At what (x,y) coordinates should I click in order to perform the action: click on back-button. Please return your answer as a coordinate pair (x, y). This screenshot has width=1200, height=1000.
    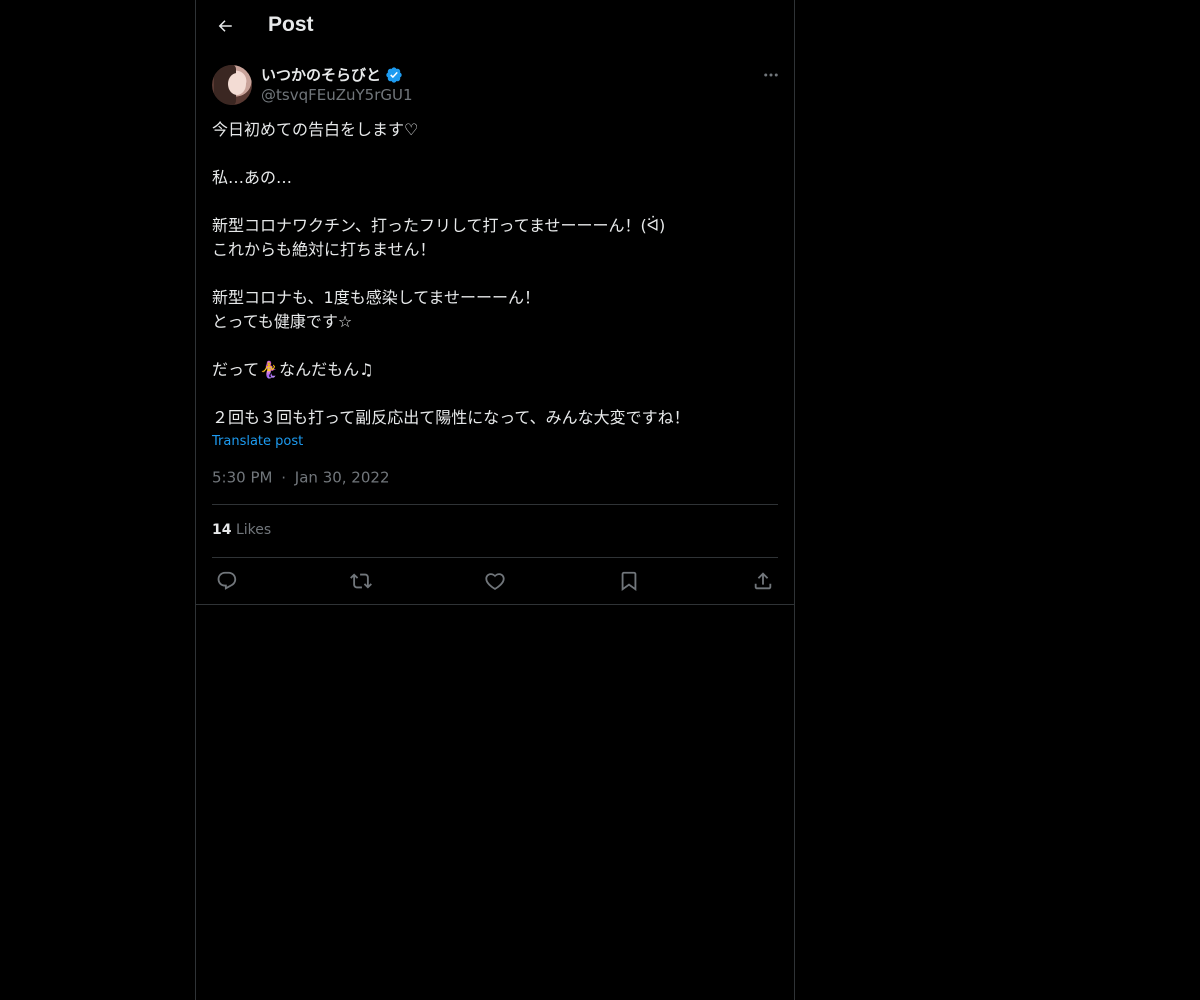
    Looking at the image, I should click on (225, 26).